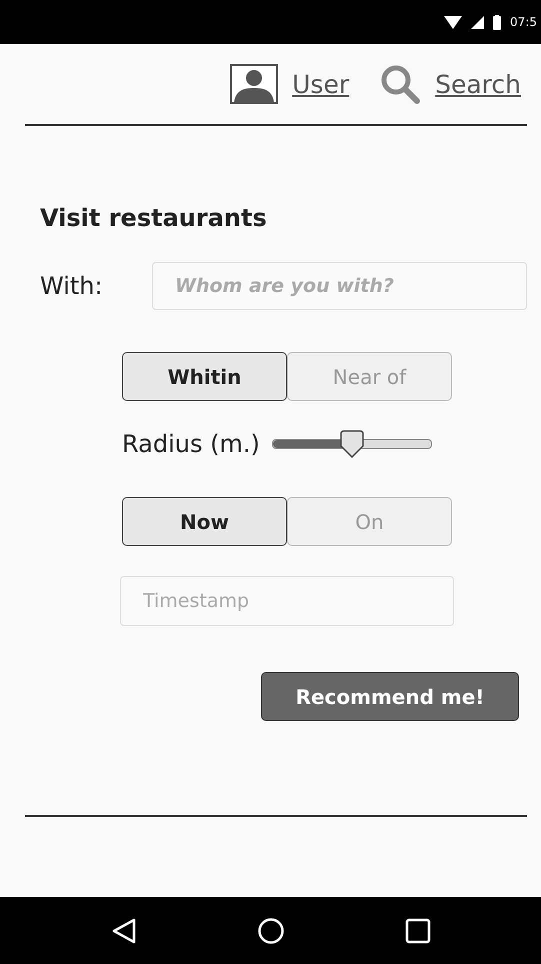  I want to click on search-icon, so click(400, 84).